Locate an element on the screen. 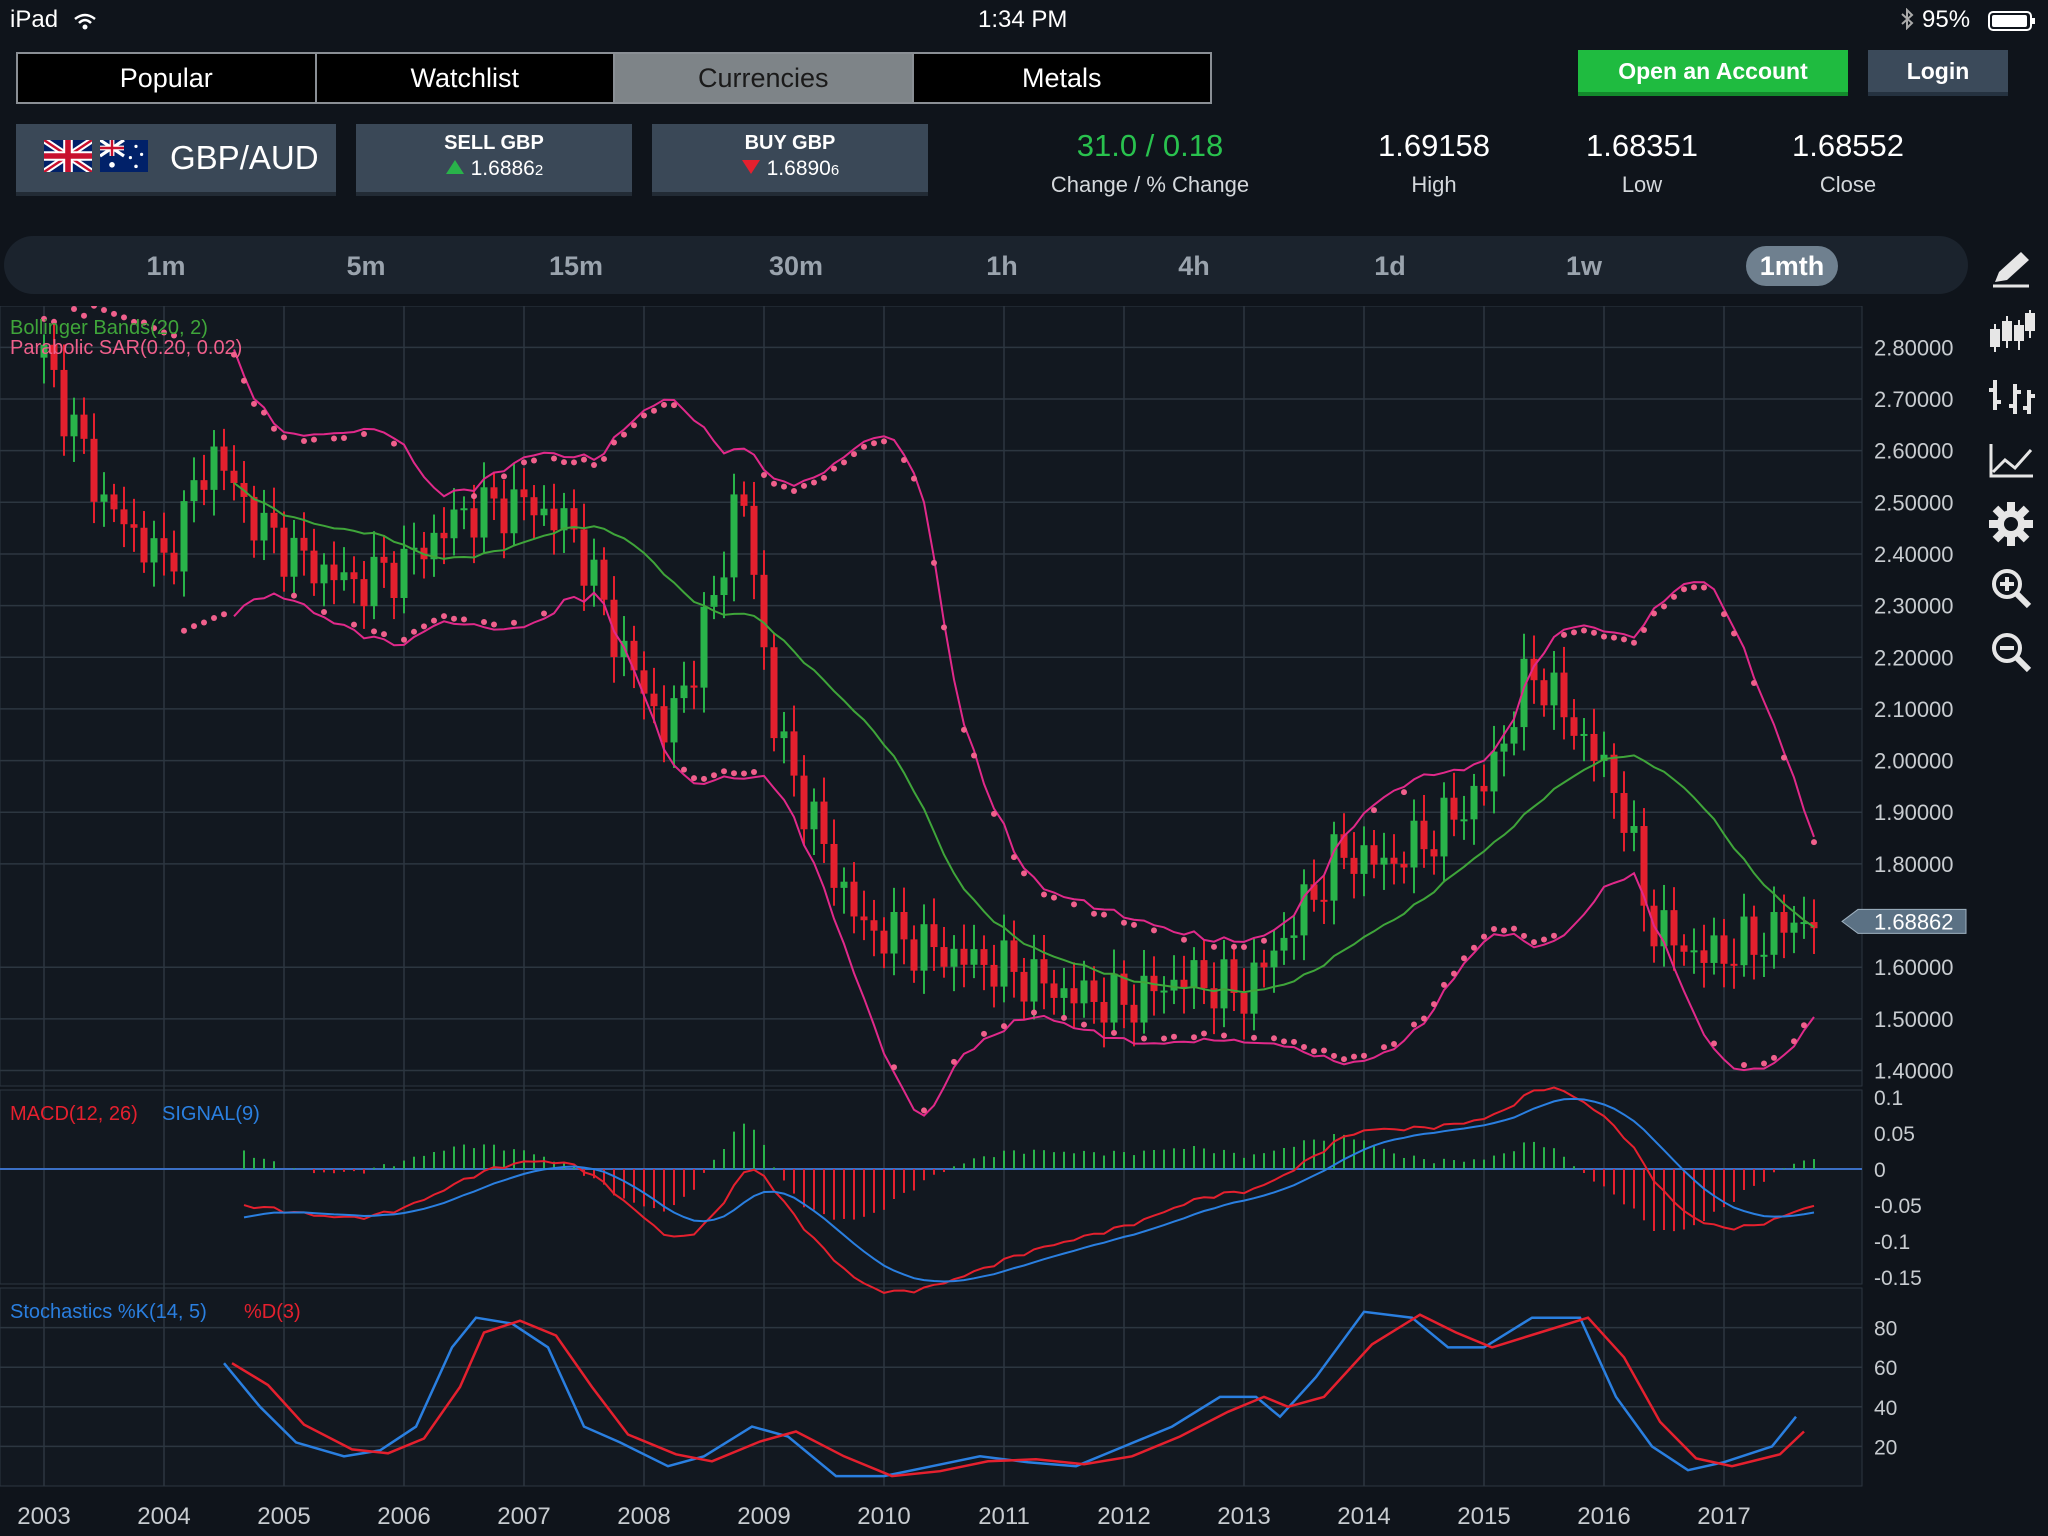 Image resolution: width=2048 pixels, height=1536 pixels. settings-gear-icon is located at coordinates (2011, 524).